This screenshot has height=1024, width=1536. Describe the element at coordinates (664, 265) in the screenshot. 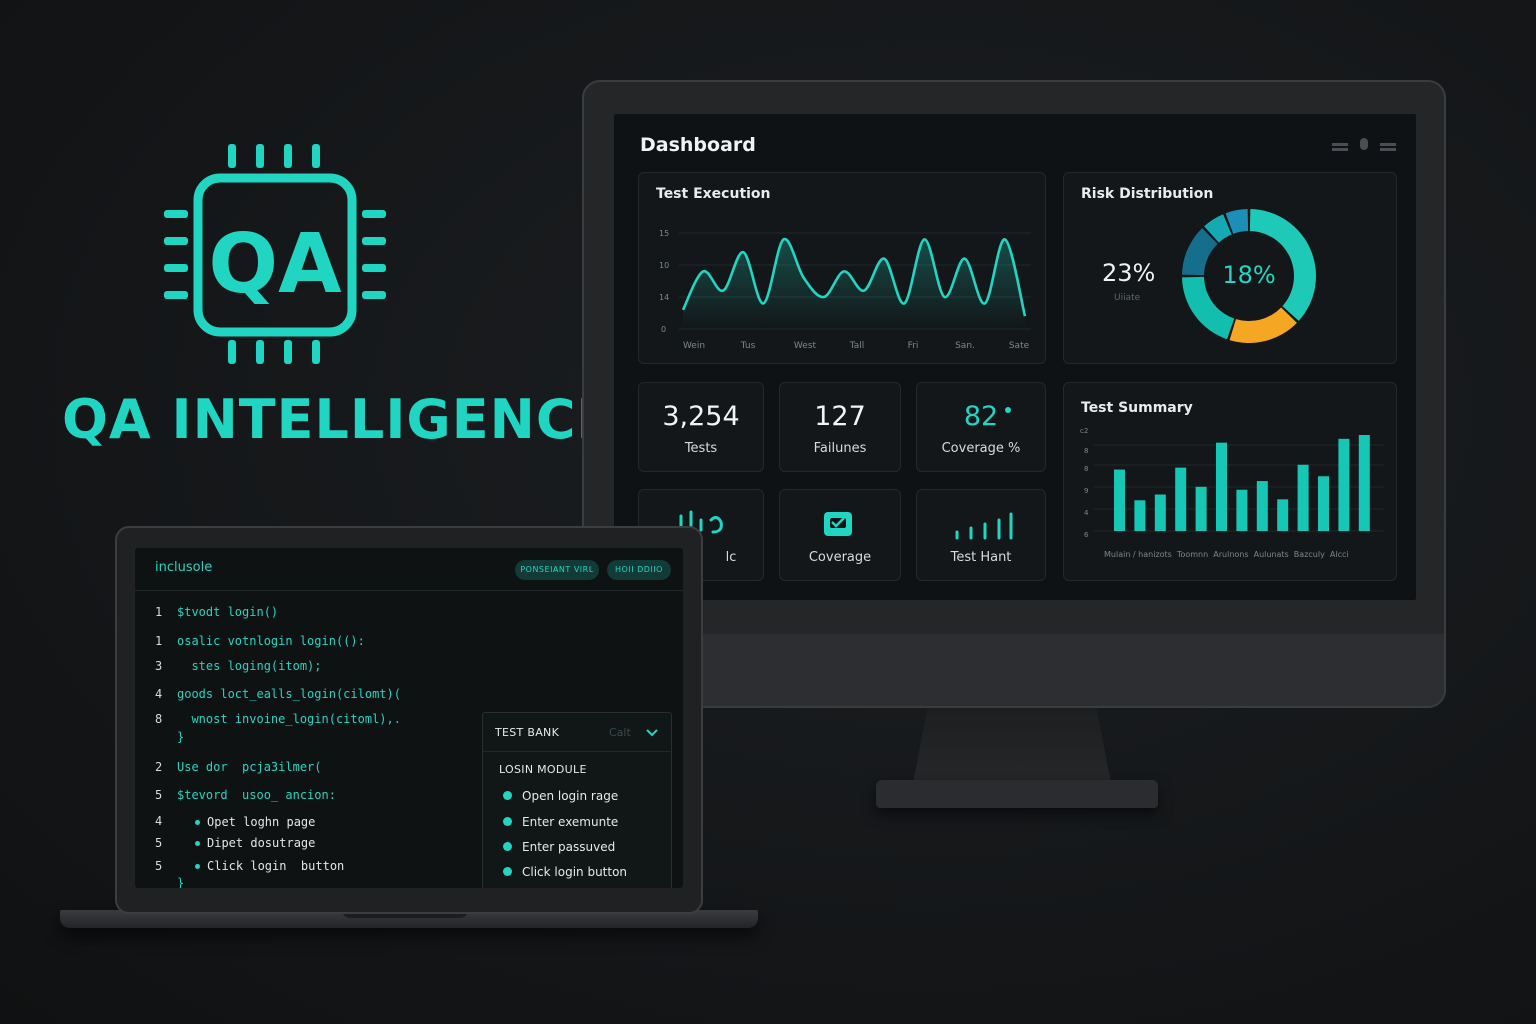

I see `y-tick: 10` at that location.